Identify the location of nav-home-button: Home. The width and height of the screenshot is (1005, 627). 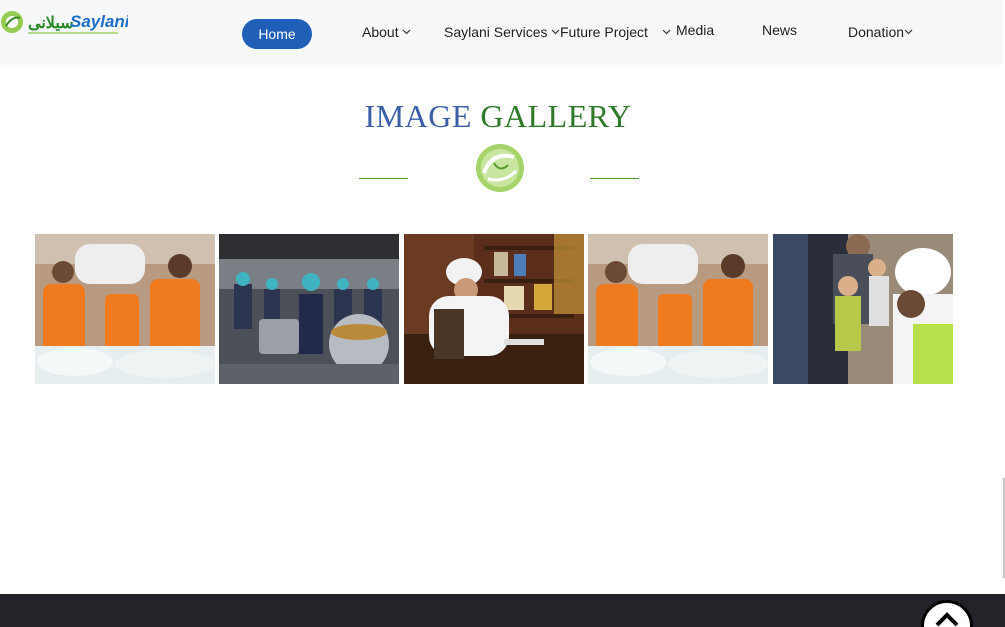
(277, 34).